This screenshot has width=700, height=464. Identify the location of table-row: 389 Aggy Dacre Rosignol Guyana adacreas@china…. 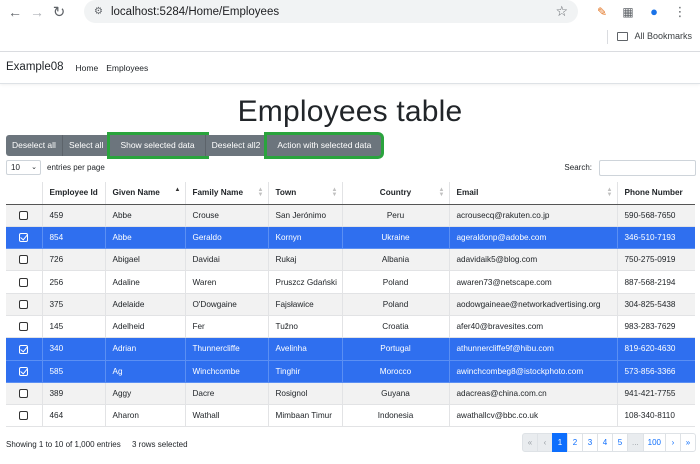
(350, 394).